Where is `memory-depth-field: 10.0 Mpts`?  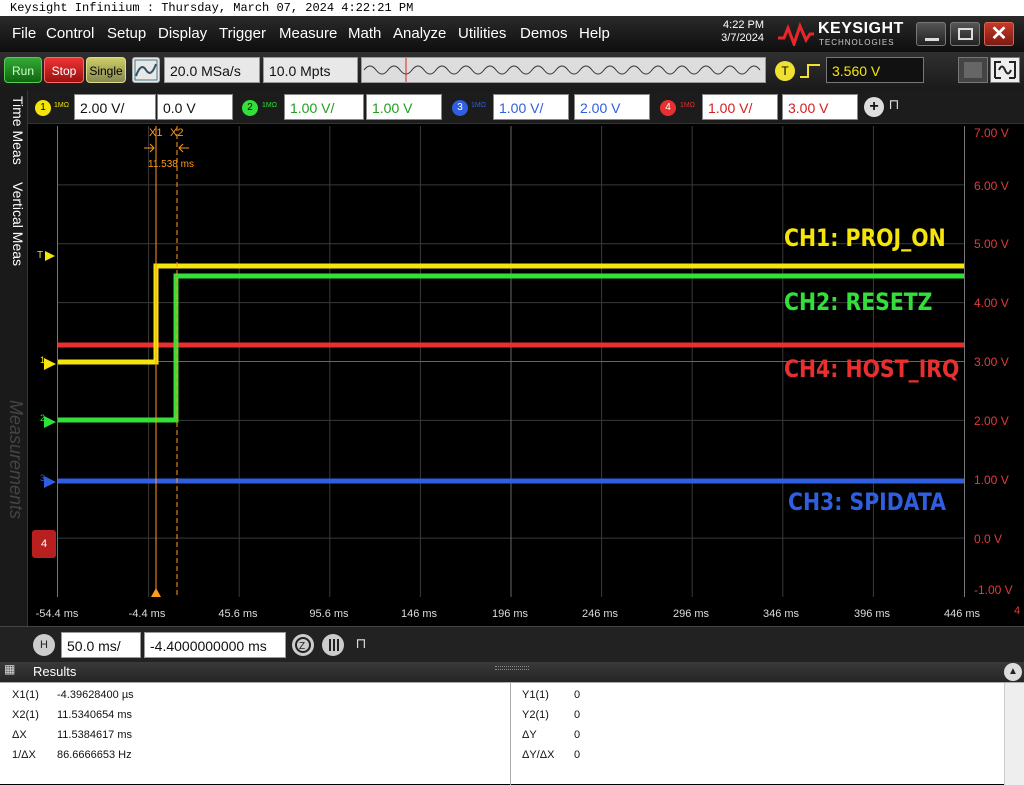 memory-depth-field: 10.0 Mpts is located at coordinates (310, 70).